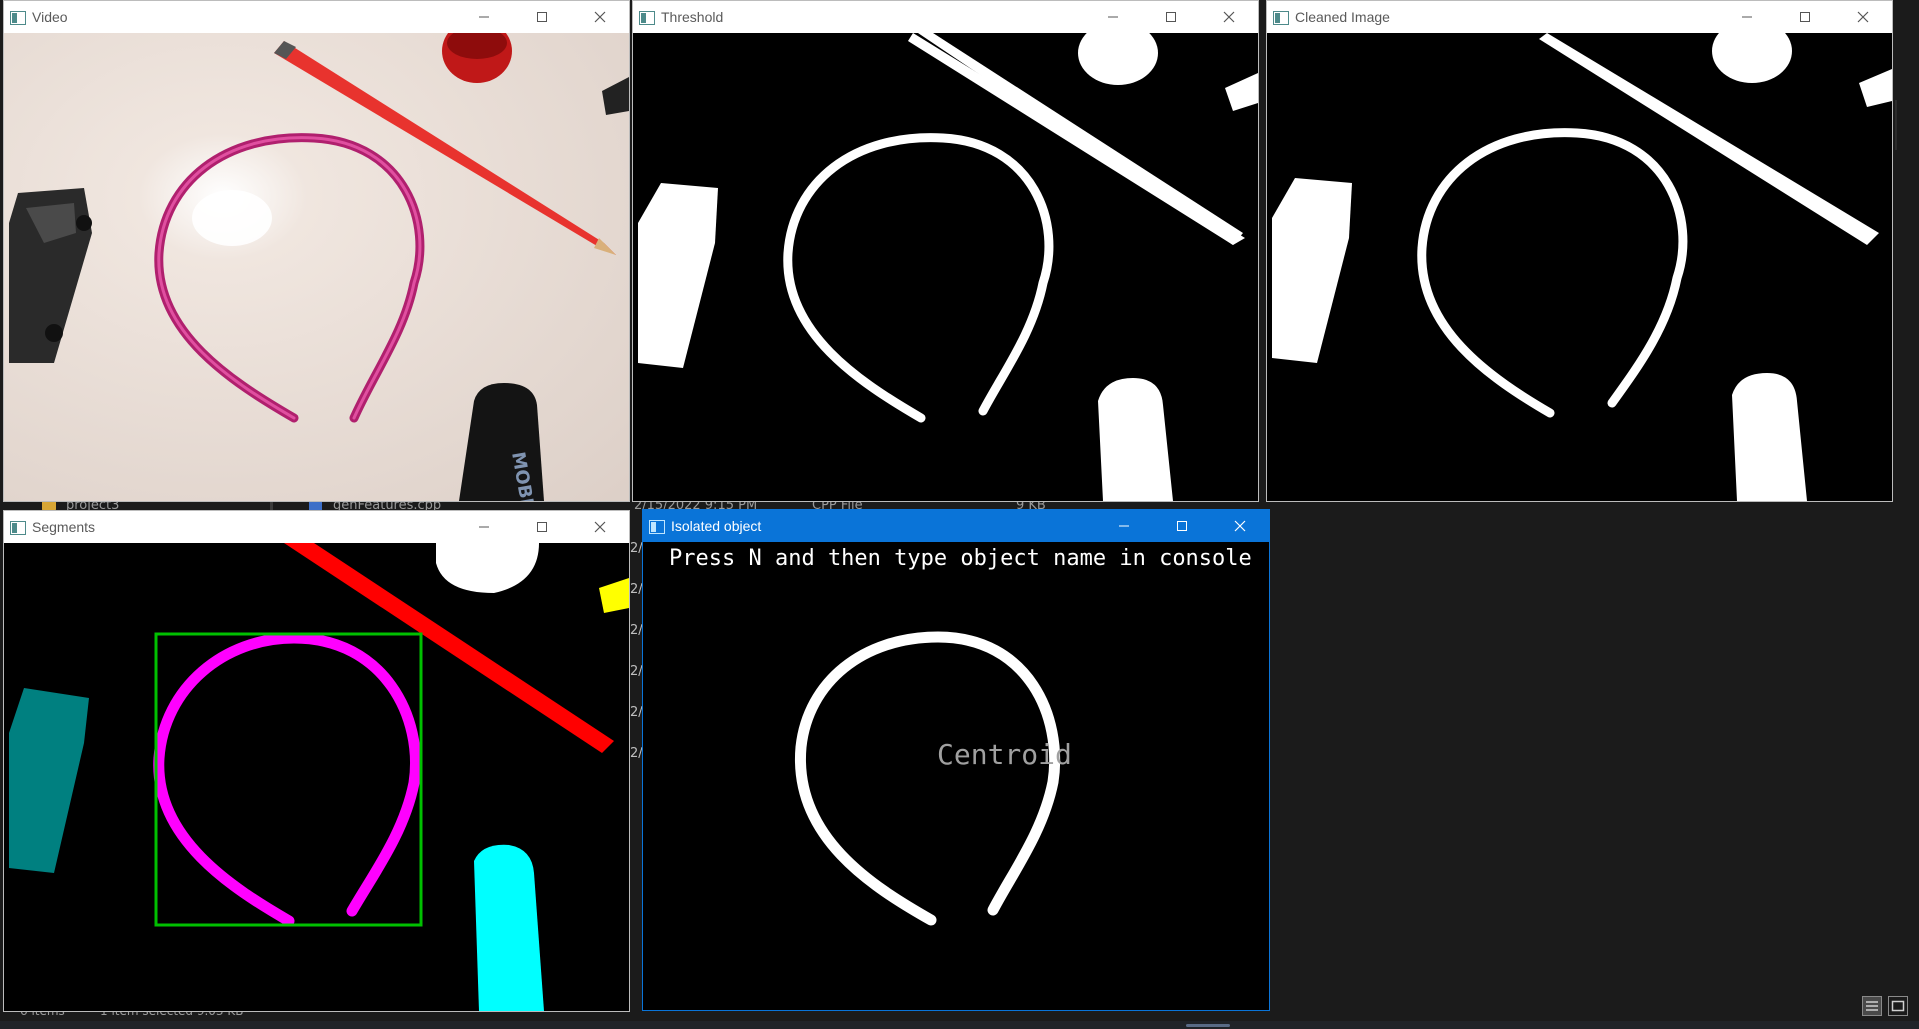 This screenshot has height=1029, width=1919. Describe the element at coordinates (1579, 267) in the screenshot. I see `cleaned-frame` at that location.